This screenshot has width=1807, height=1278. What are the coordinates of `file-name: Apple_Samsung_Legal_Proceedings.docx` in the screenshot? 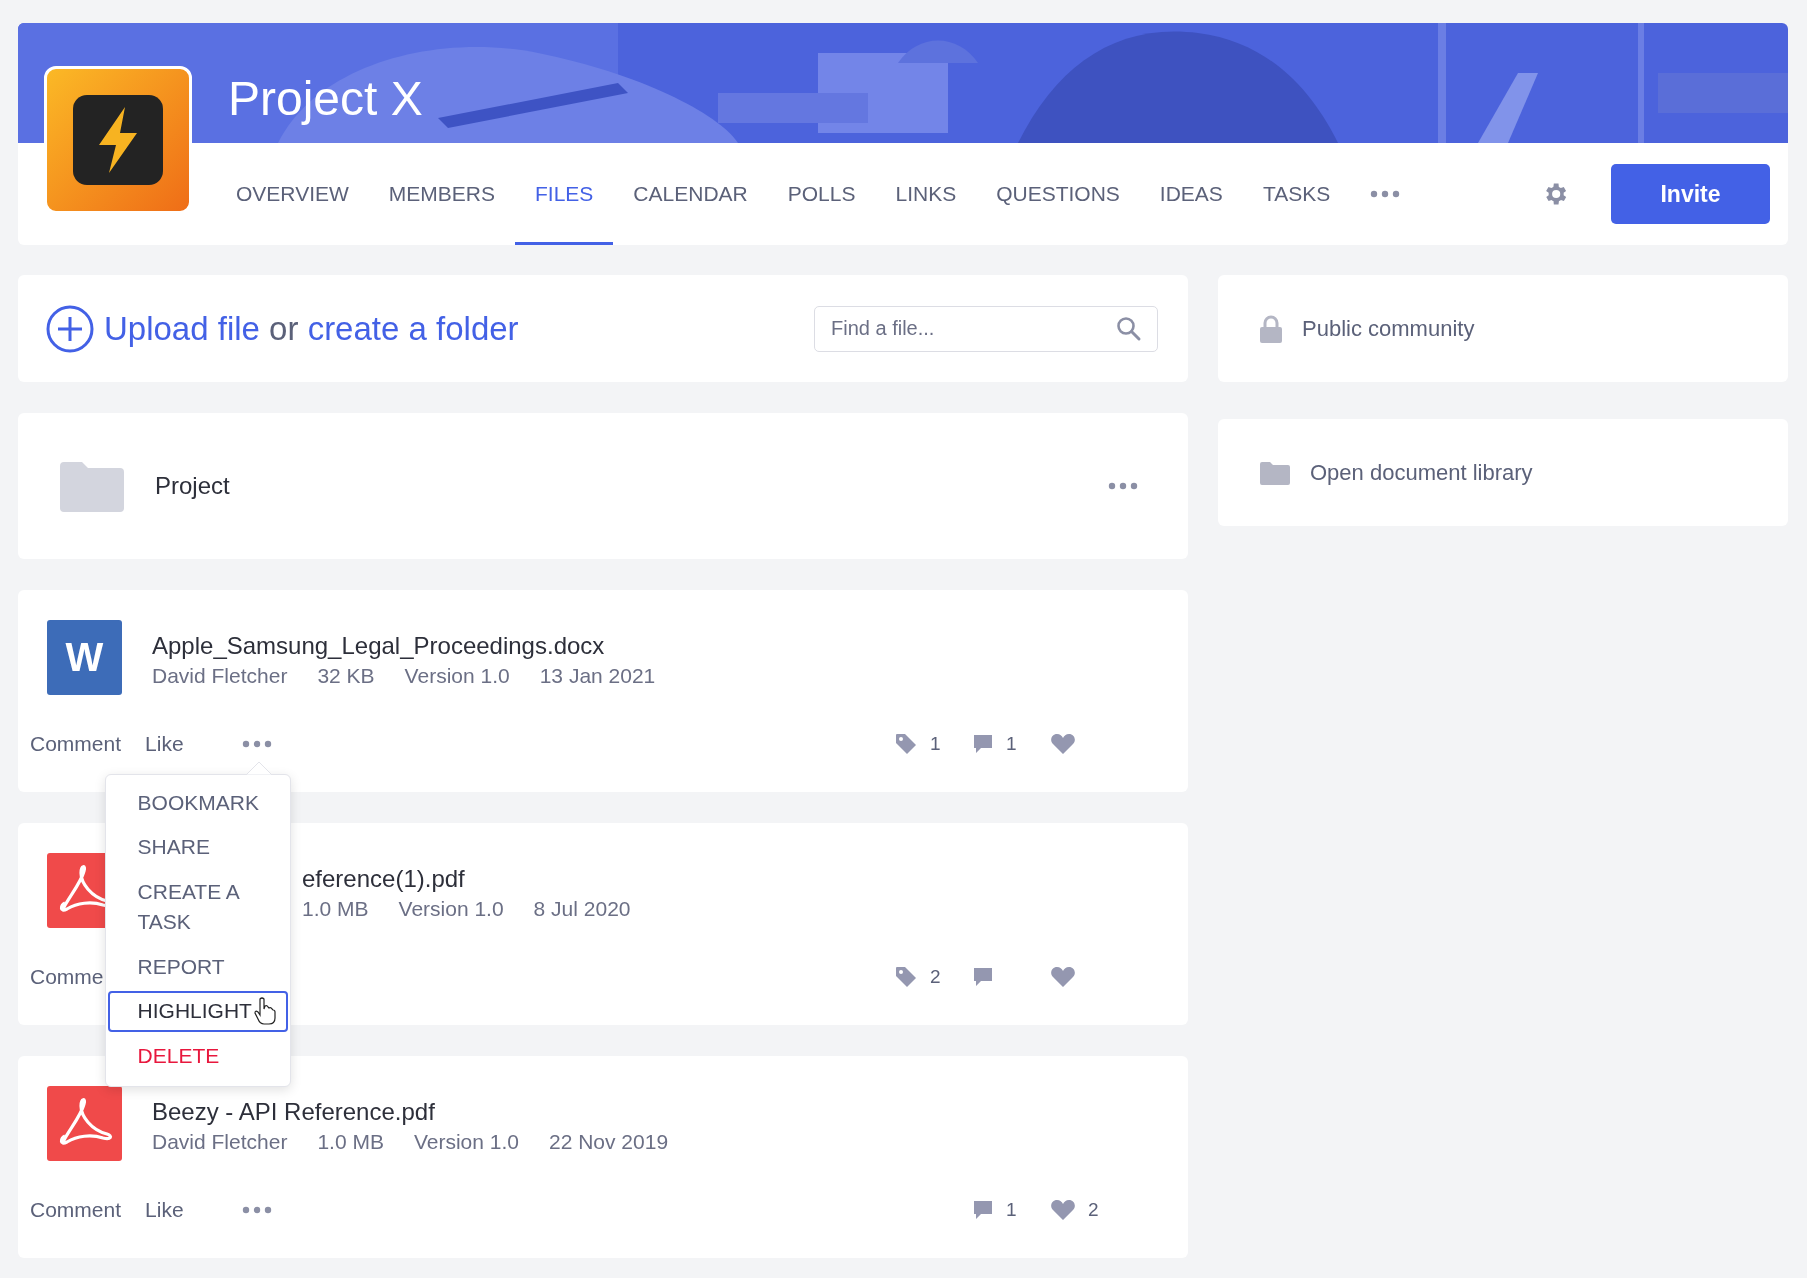 It's located at (404, 646).